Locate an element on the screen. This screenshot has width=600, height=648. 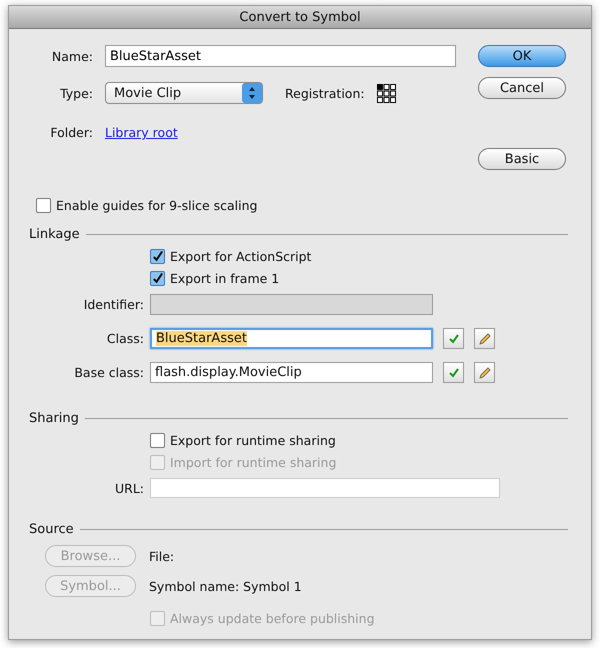
field-label: URL: is located at coordinates (129, 488).